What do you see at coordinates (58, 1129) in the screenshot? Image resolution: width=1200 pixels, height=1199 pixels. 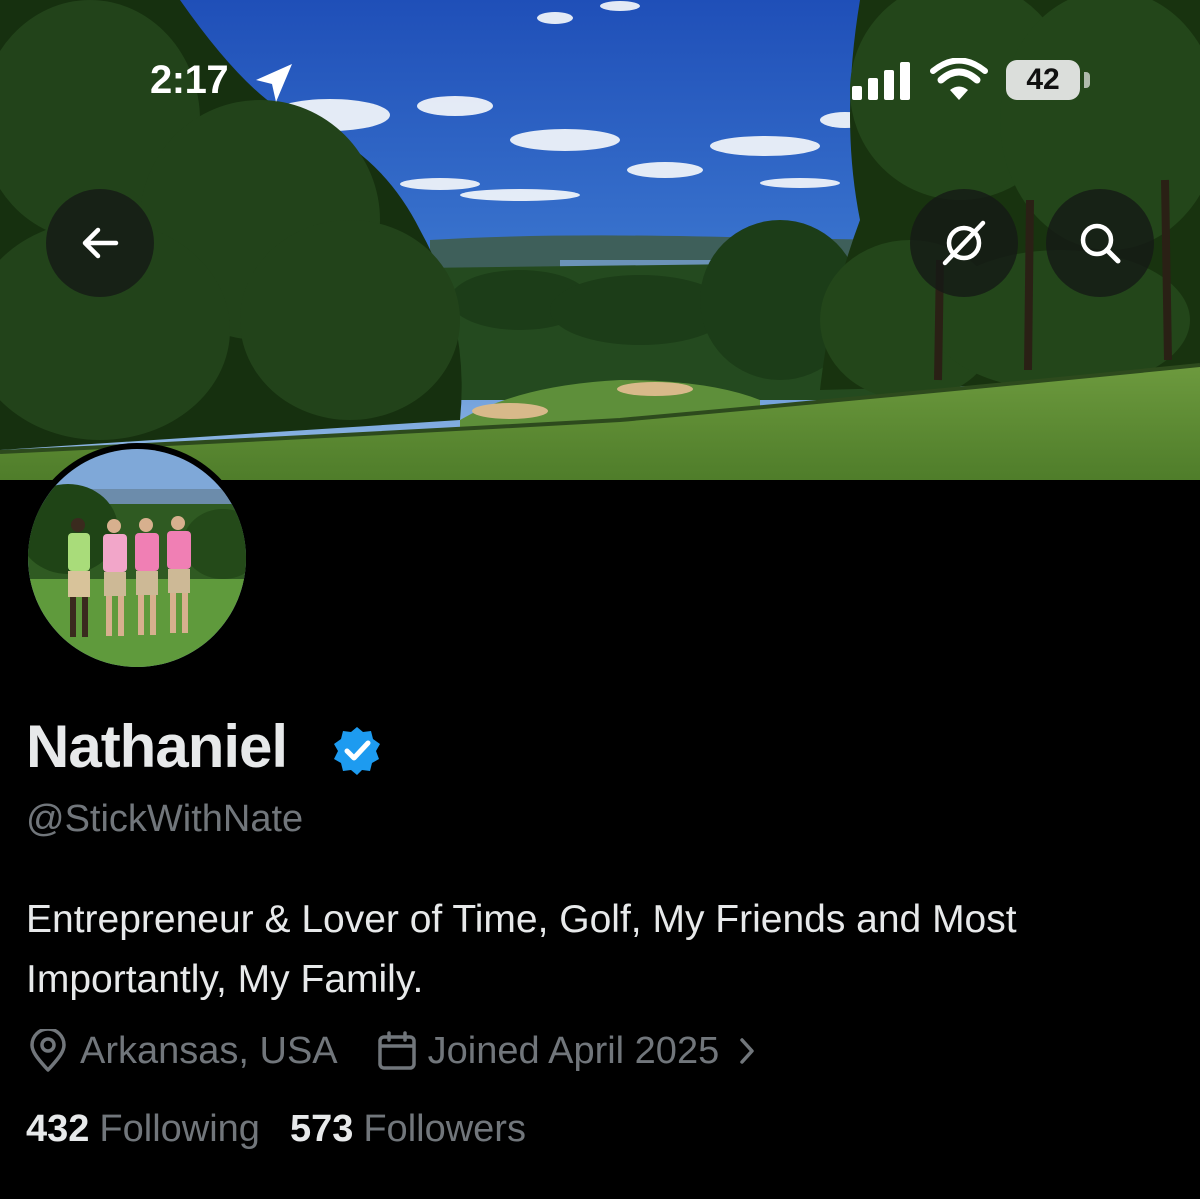 I see `following-count: 432` at bounding box center [58, 1129].